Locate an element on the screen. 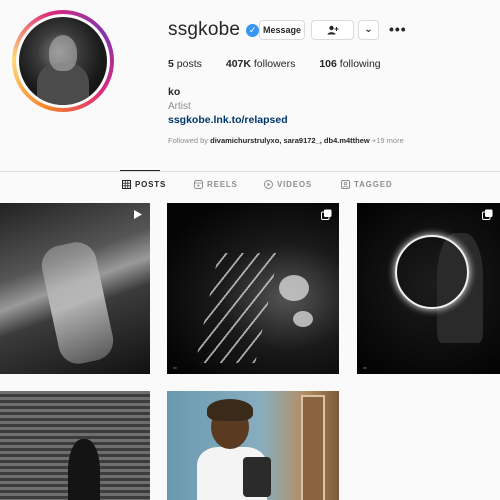 The width and height of the screenshot is (500, 500). profile-tabs: POSTS REELS VIDEOS TAGGED is located at coordinates (250, 187).